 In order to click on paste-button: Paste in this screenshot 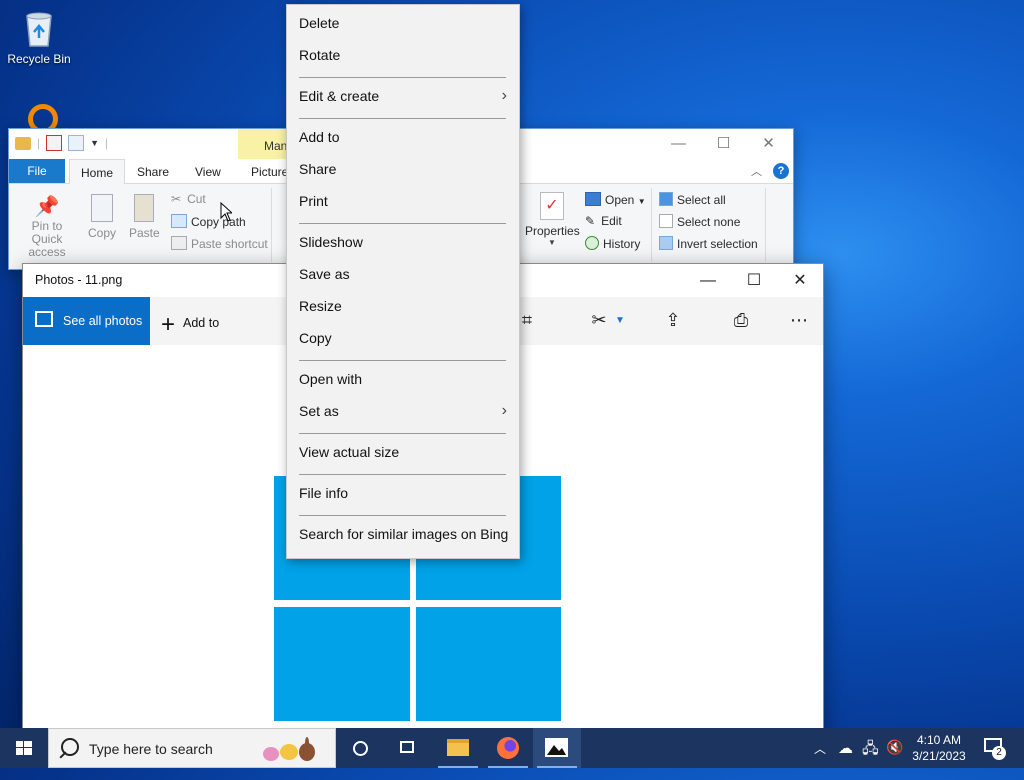, I will do `click(144, 217)`.